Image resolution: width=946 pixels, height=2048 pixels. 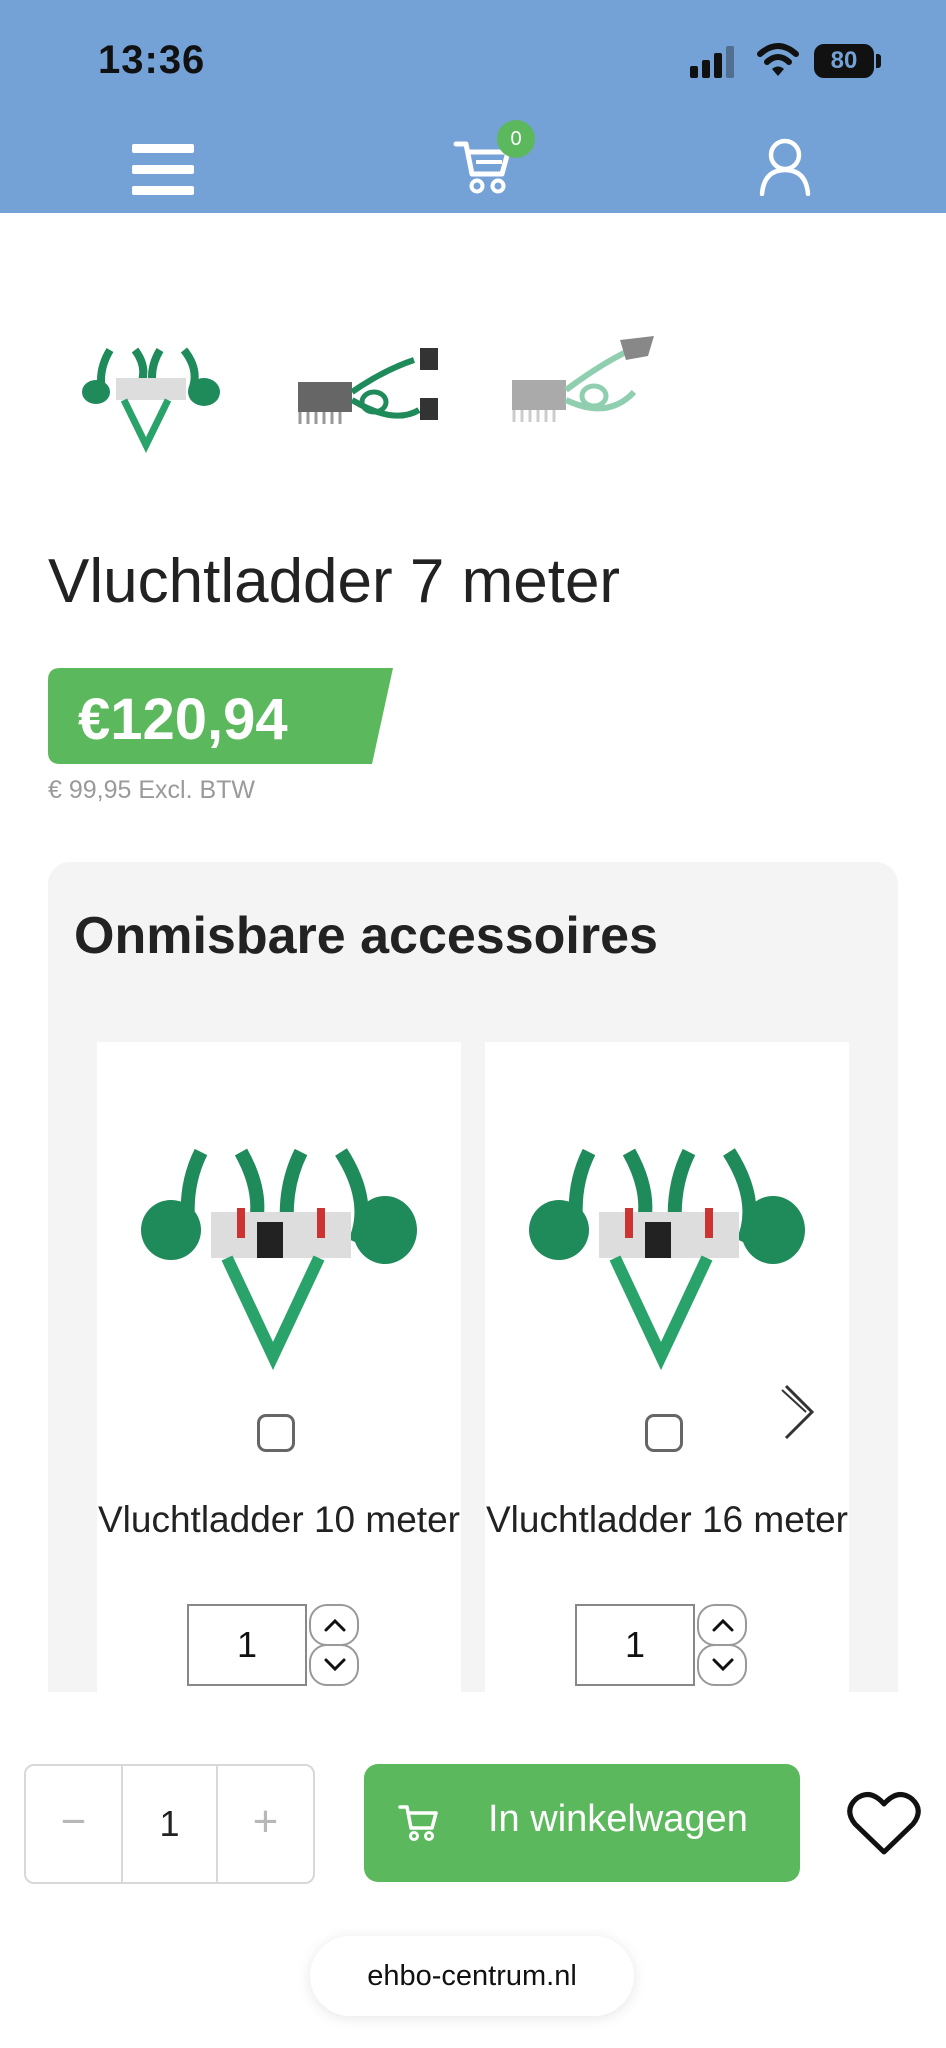 I want to click on top-header: 13:36 80 0, so click(x=473, y=106).